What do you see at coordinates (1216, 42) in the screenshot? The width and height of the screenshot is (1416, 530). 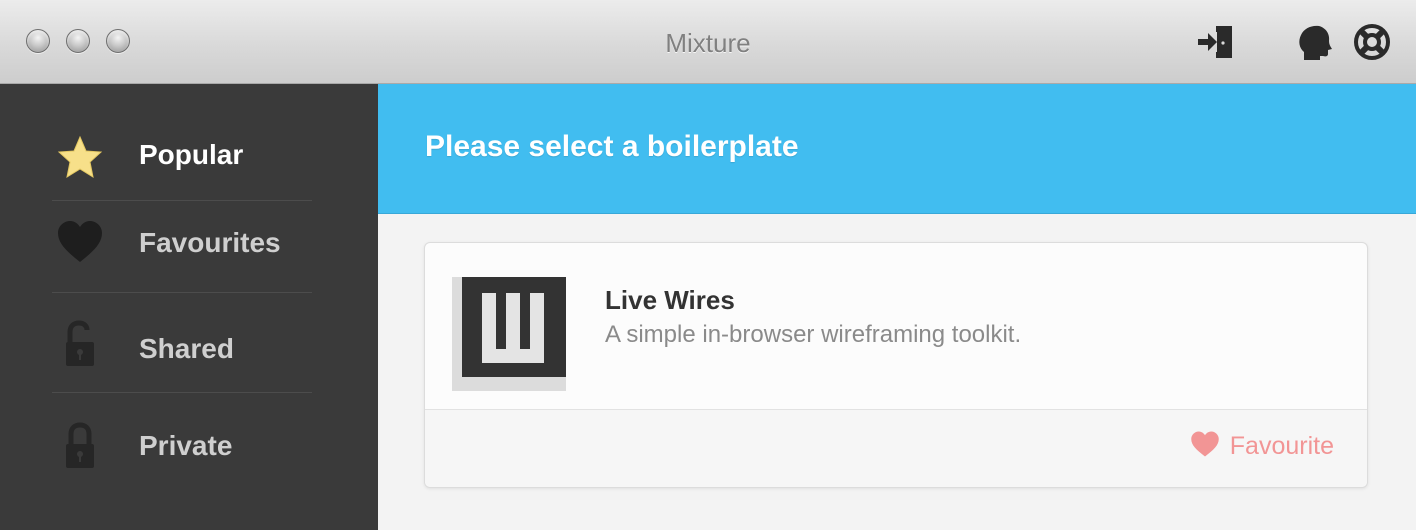 I see `sign-in-icon` at bounding box center [1216, 42].